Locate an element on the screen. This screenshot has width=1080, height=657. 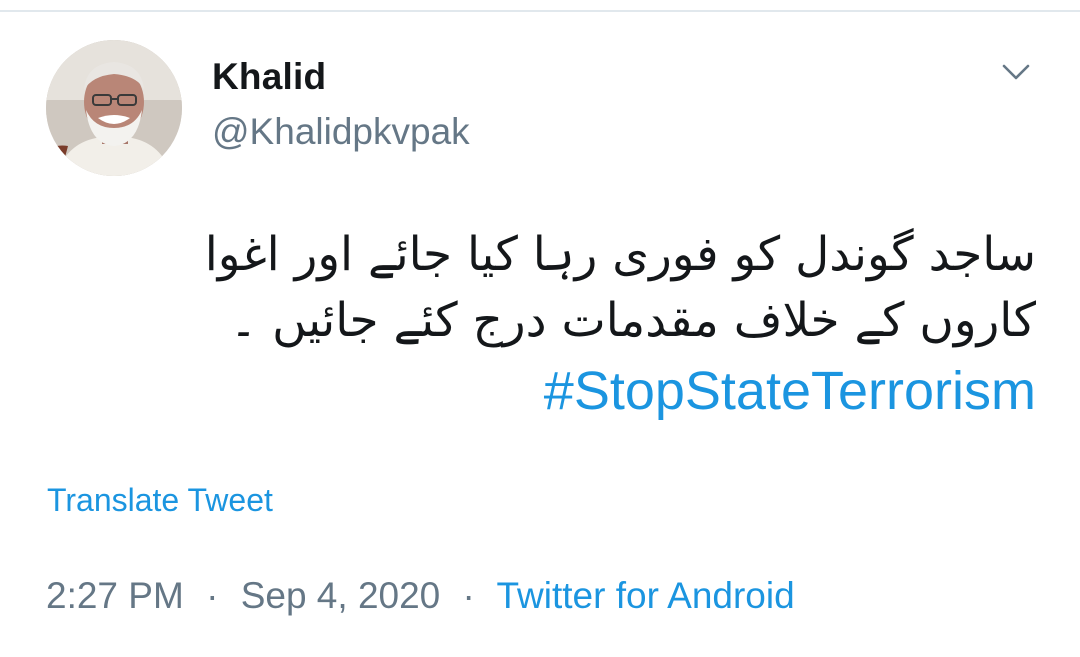
author-handle: @Khalidpkvpak is located at coordinates (341, 132).